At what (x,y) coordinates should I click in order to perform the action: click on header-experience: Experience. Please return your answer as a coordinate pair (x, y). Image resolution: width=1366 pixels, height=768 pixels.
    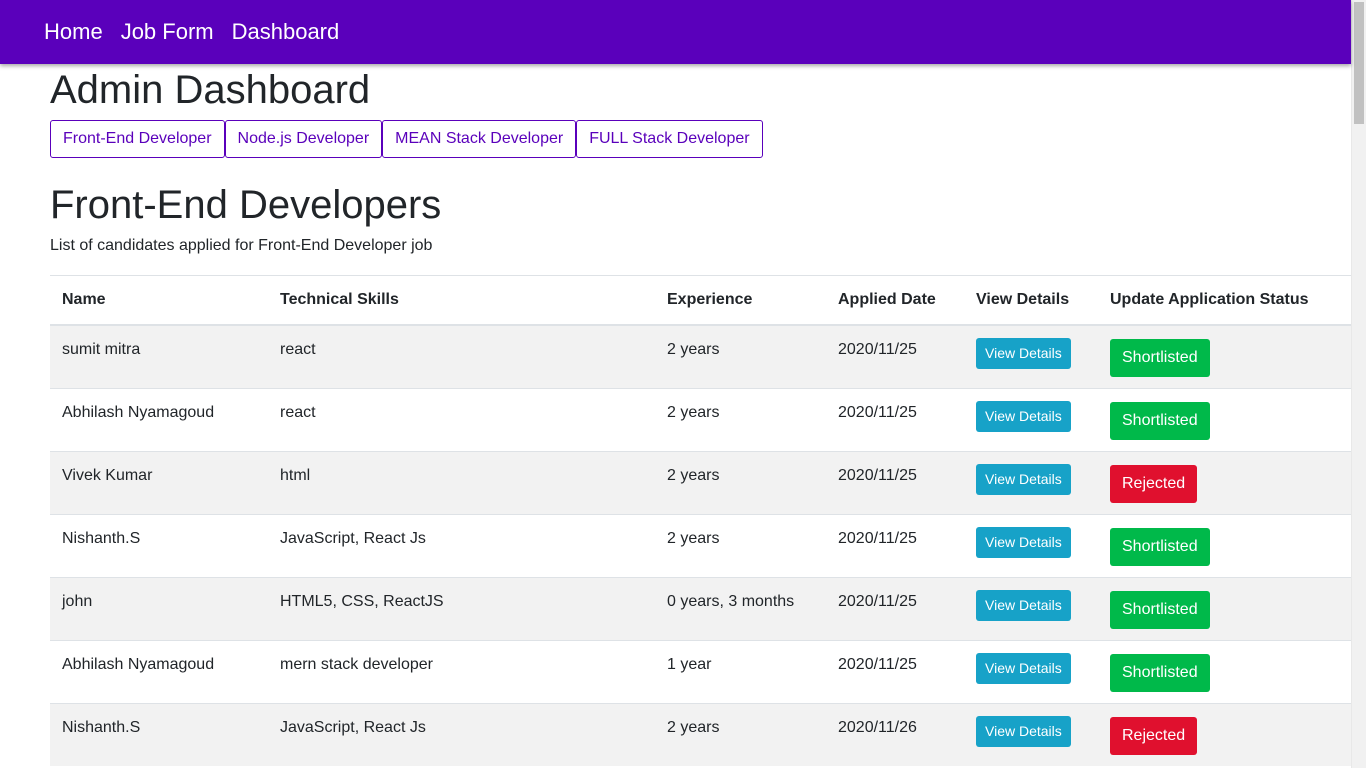
    Looking at the image, I should click on (740, 300).